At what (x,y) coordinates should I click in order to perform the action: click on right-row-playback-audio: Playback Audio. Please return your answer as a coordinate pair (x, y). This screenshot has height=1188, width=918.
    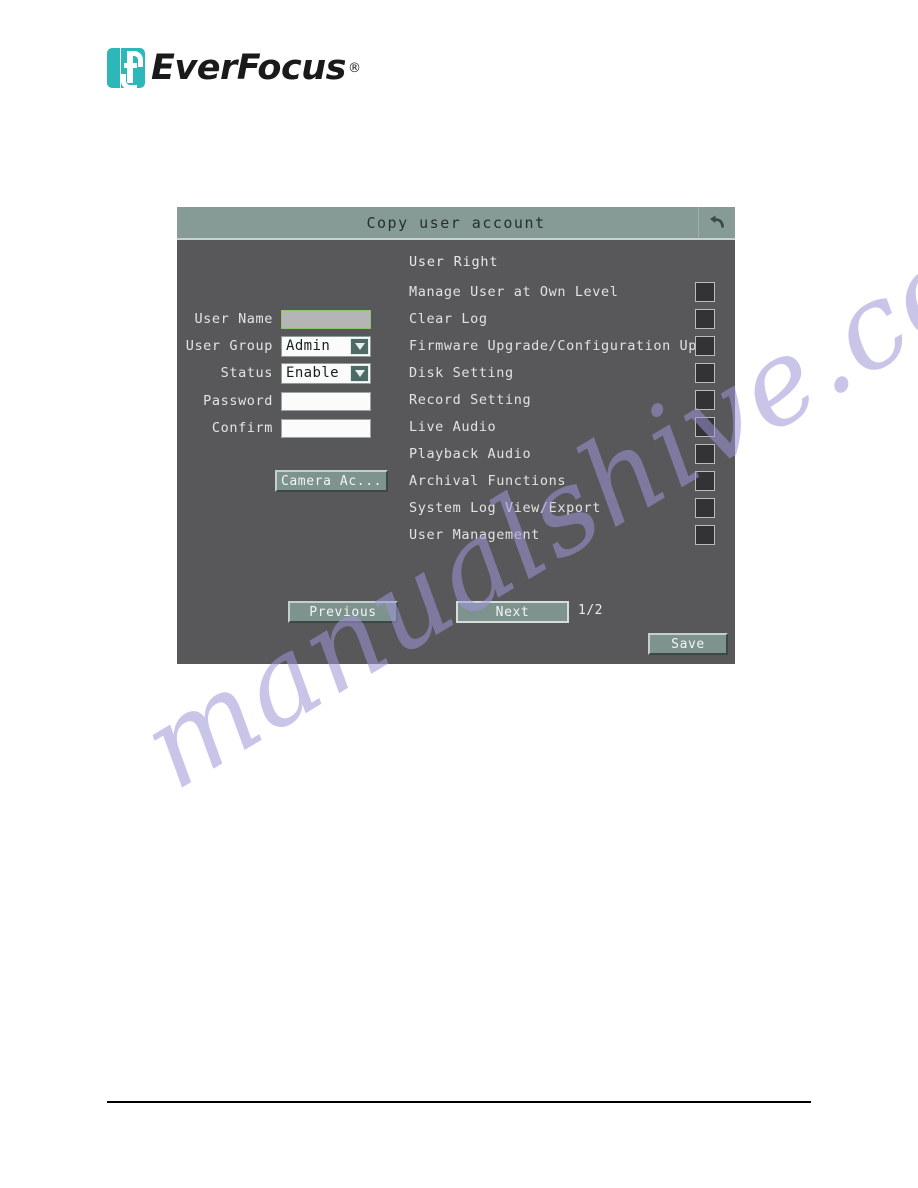
    Looking at the image, I should click on (570, 454).